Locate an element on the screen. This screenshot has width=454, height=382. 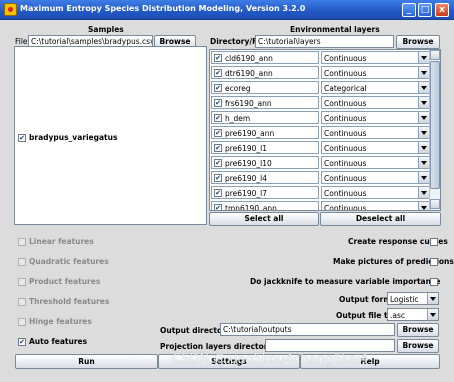
env-row: ✔ pre6190_l10 Continuous is located at coordinates (320, 162).